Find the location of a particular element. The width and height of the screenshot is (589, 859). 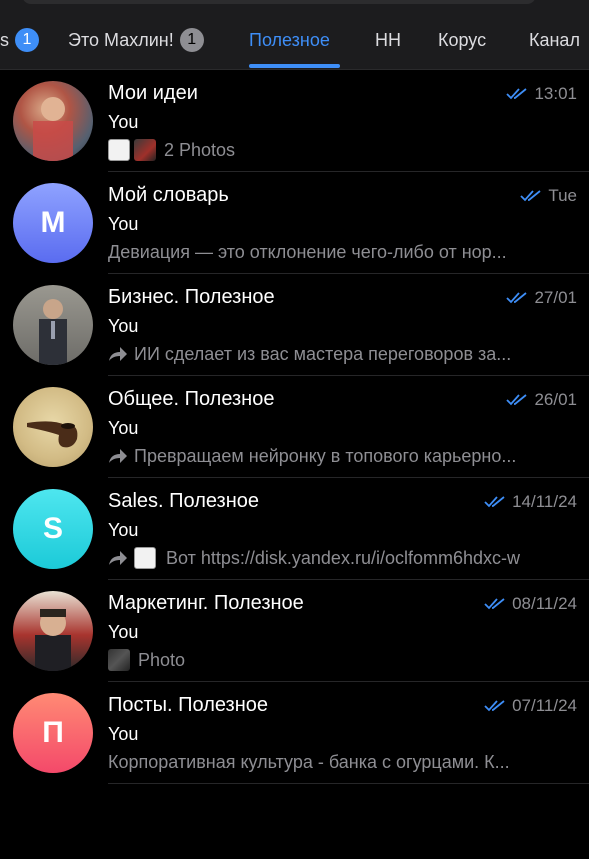

tab-poleznoe: Полезное is located at coordinates (289, 40).